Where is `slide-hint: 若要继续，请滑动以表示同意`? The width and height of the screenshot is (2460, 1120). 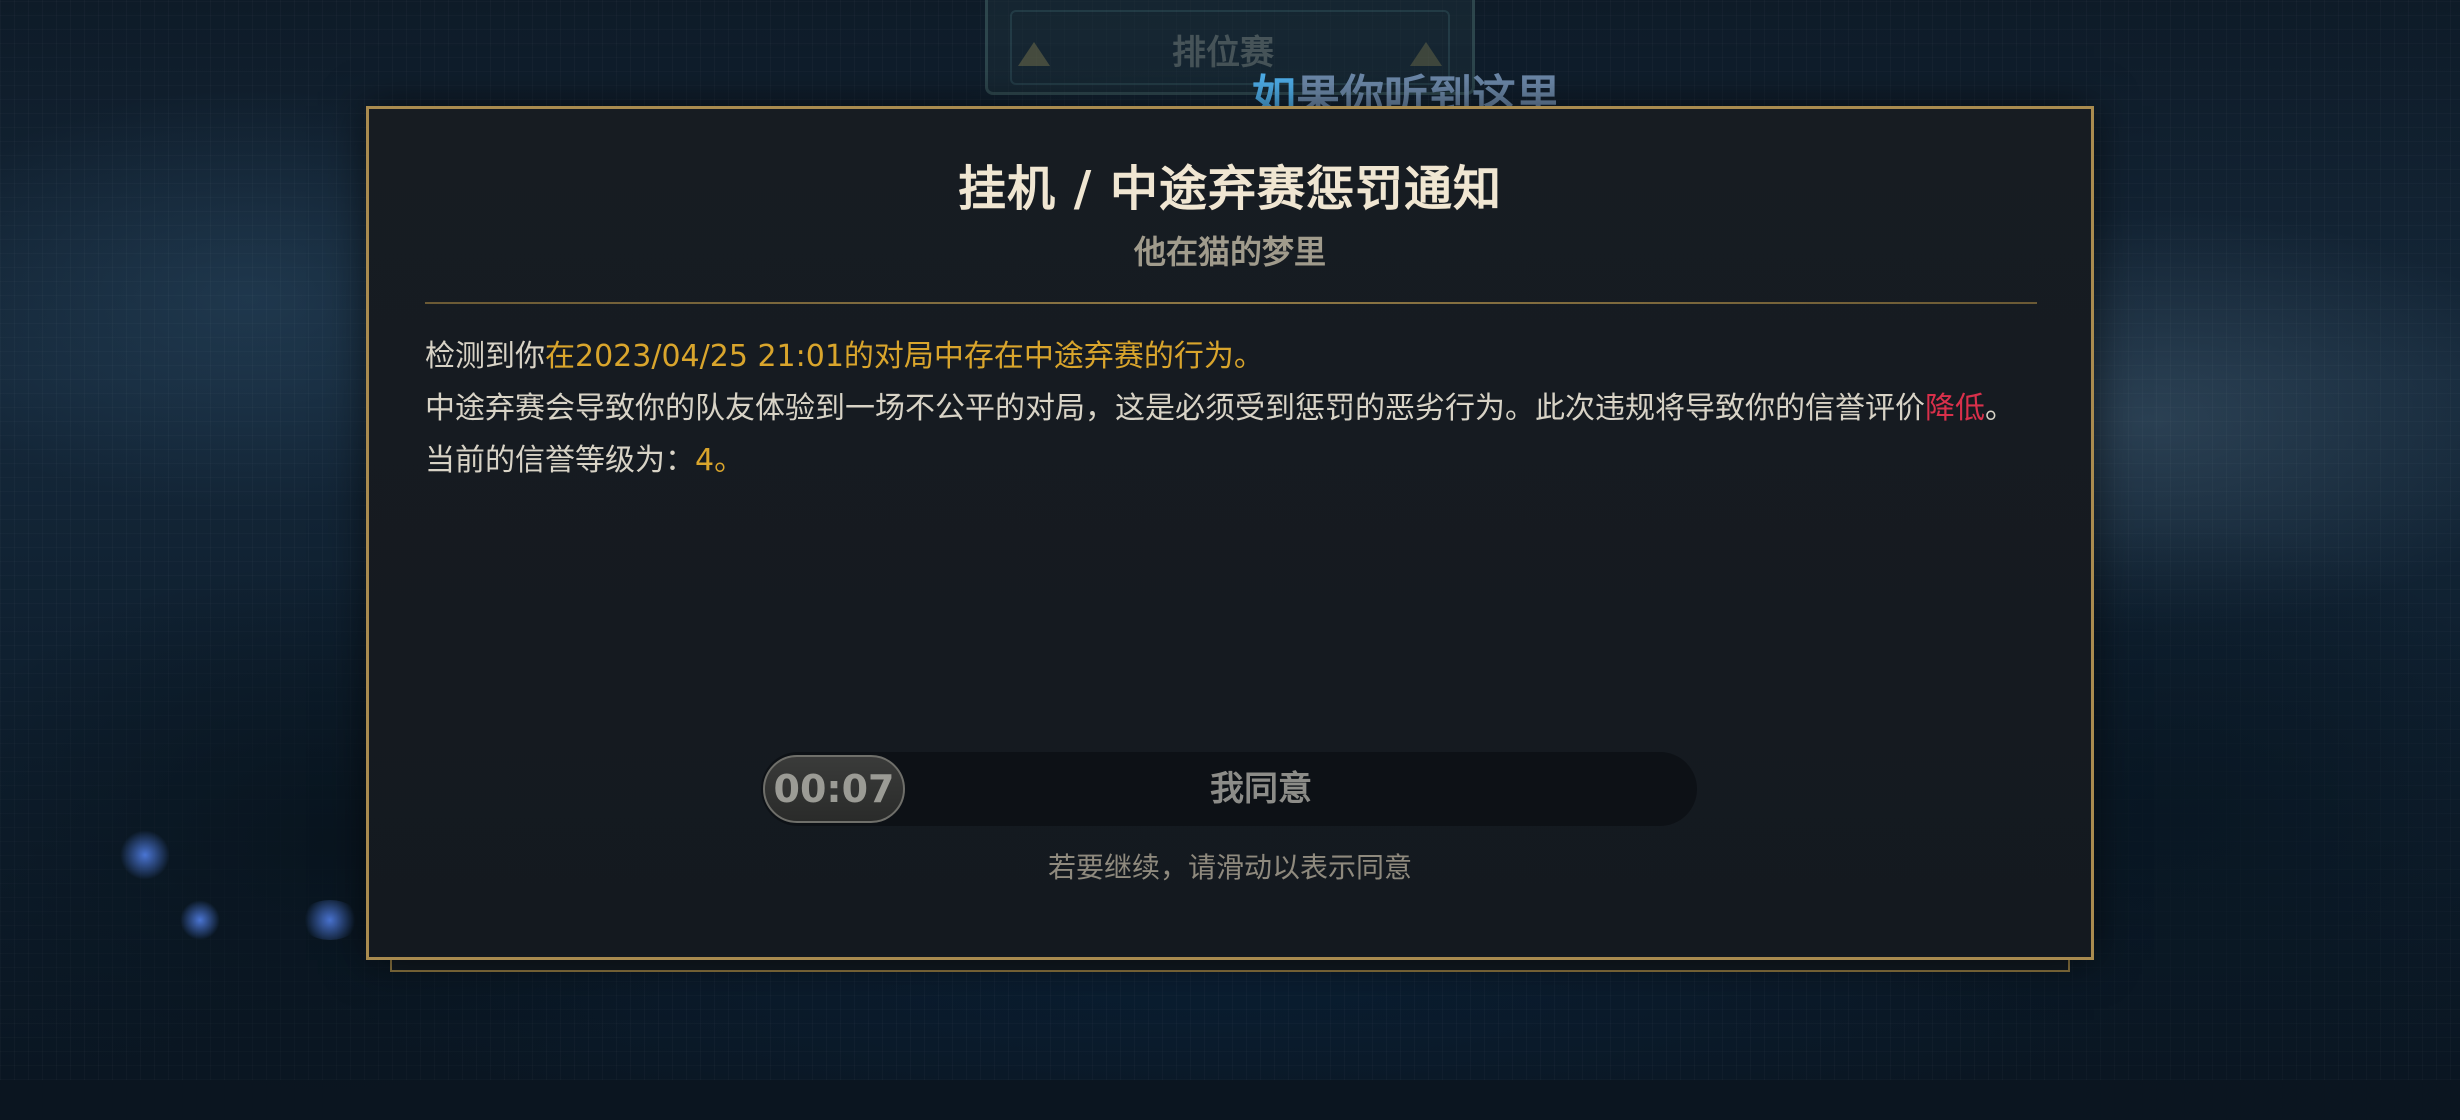 slide-hint: 若要继续，请滑动以表示同意 is located at coordinates (1229, 867).